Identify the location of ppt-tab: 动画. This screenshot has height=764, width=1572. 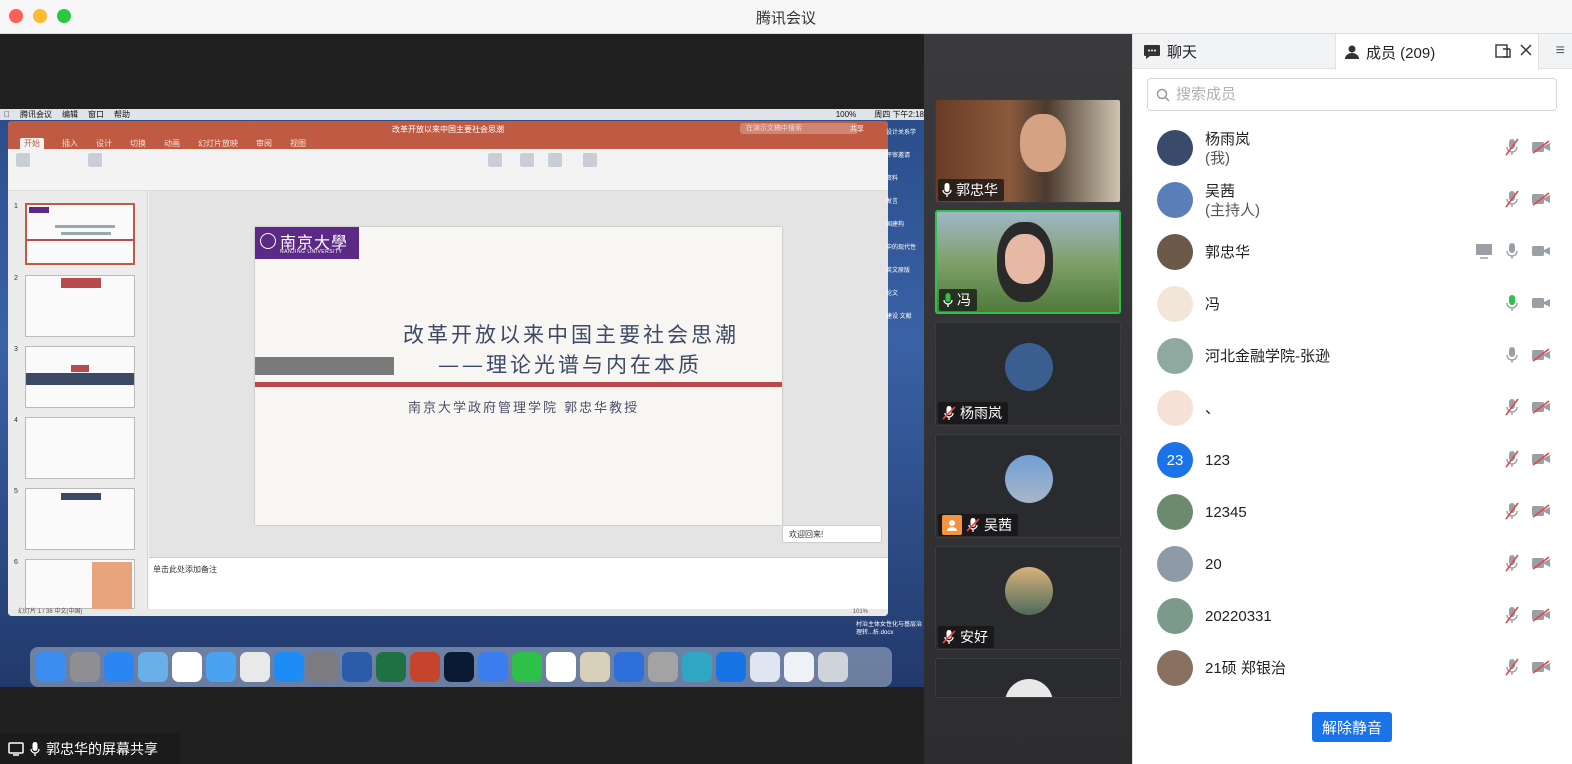
(172, 143).